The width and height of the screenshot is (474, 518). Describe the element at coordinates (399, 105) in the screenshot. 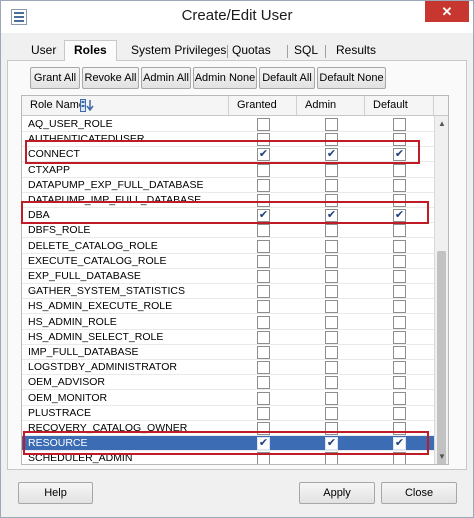

I see `column-header-default: Default` at that location.